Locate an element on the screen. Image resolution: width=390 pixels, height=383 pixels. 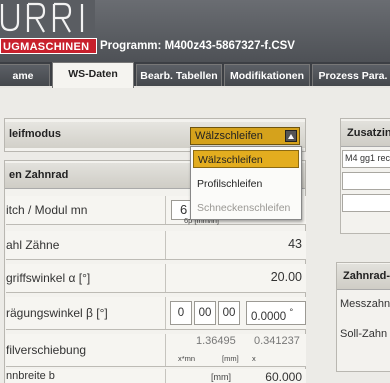
option-waelzschleifen: Wälzschleifen is located at coordinates (246, 159).